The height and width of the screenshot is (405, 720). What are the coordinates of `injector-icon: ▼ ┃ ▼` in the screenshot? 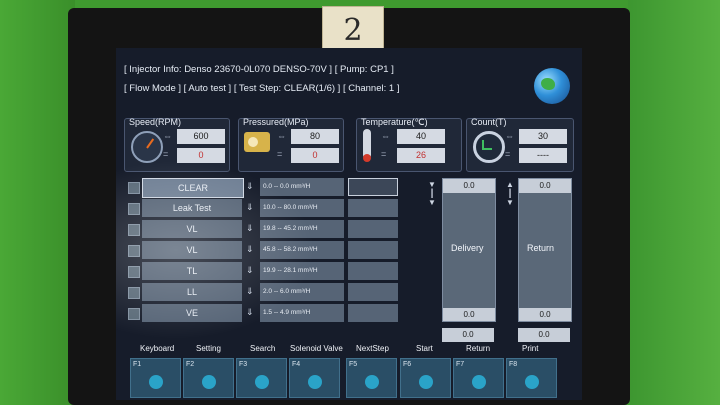 It's located at (432, 193).